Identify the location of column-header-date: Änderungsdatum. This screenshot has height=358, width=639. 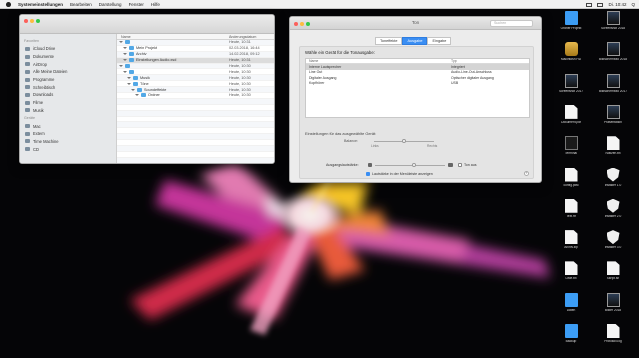
(238, 37).